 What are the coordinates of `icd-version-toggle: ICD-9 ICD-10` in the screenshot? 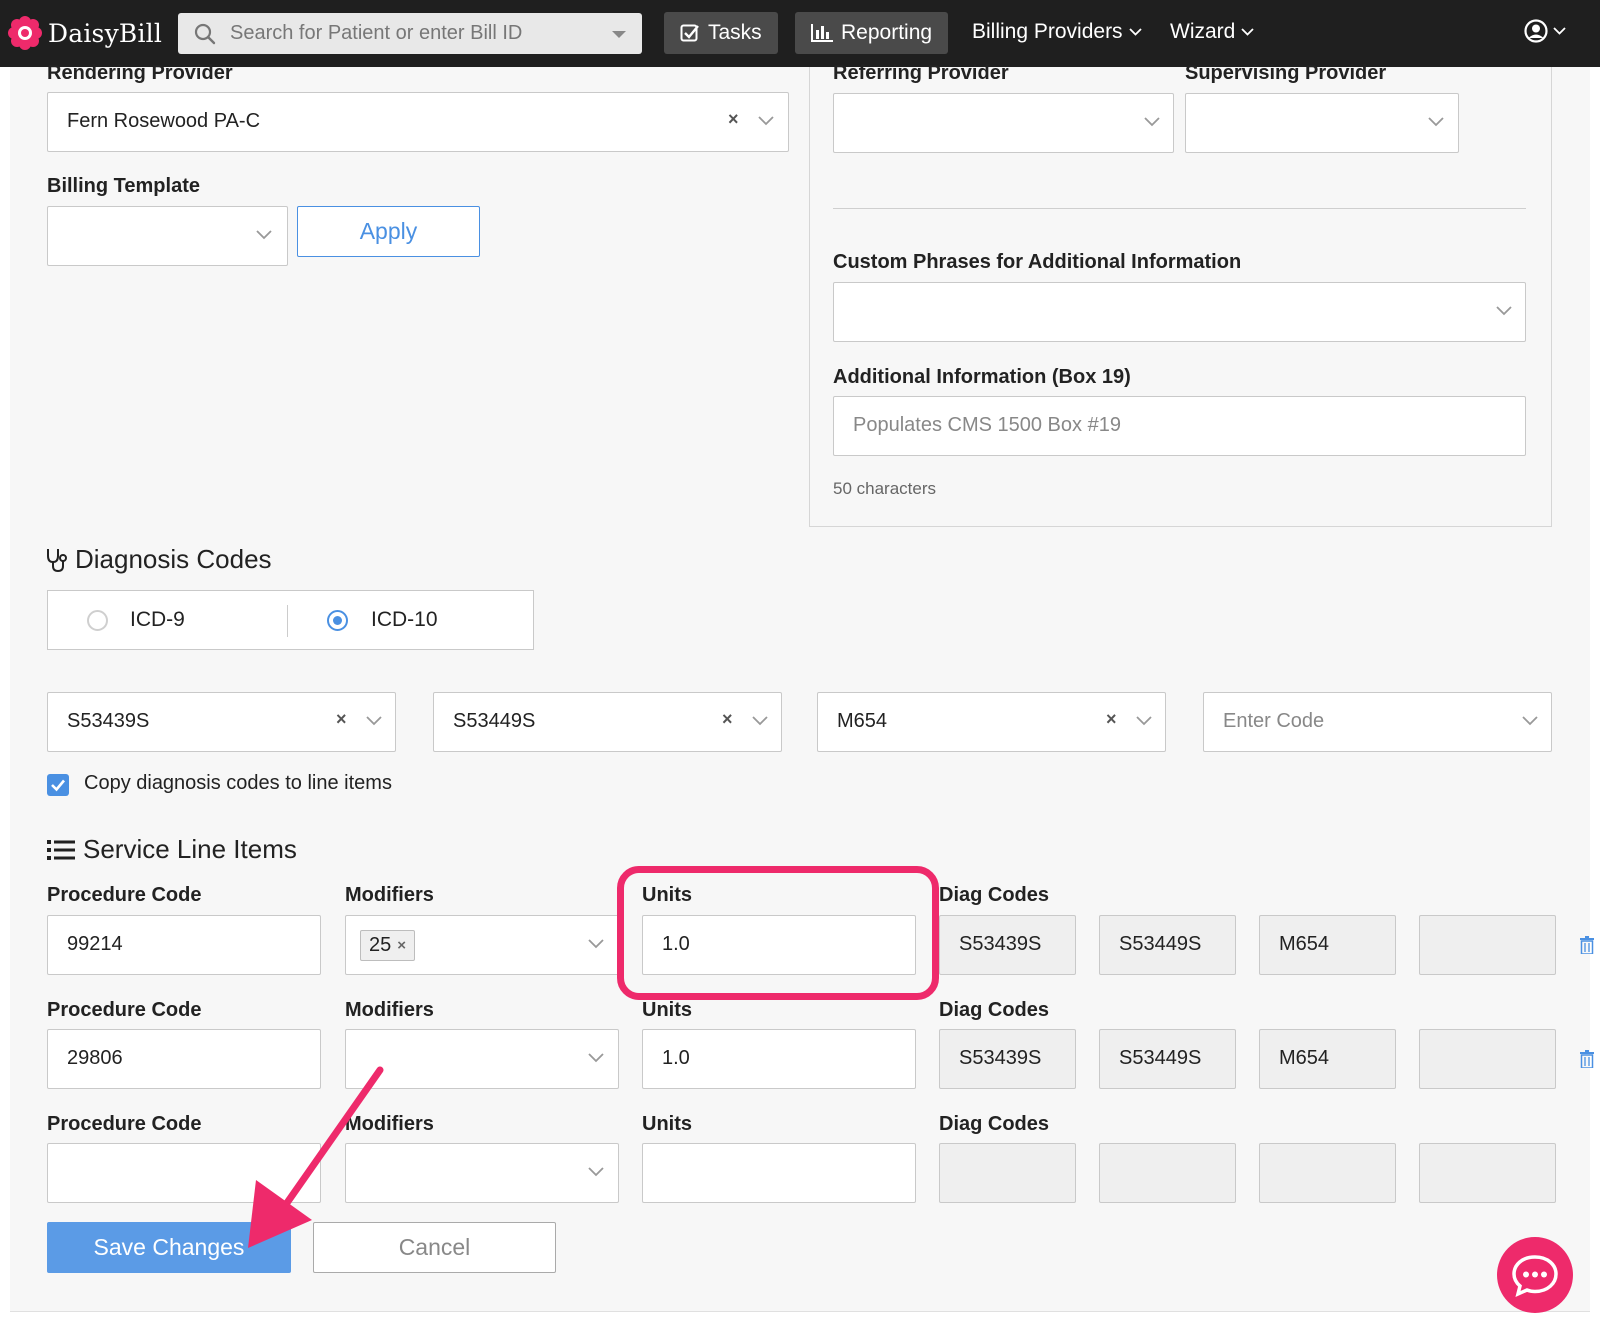 It's located at (290, 620).